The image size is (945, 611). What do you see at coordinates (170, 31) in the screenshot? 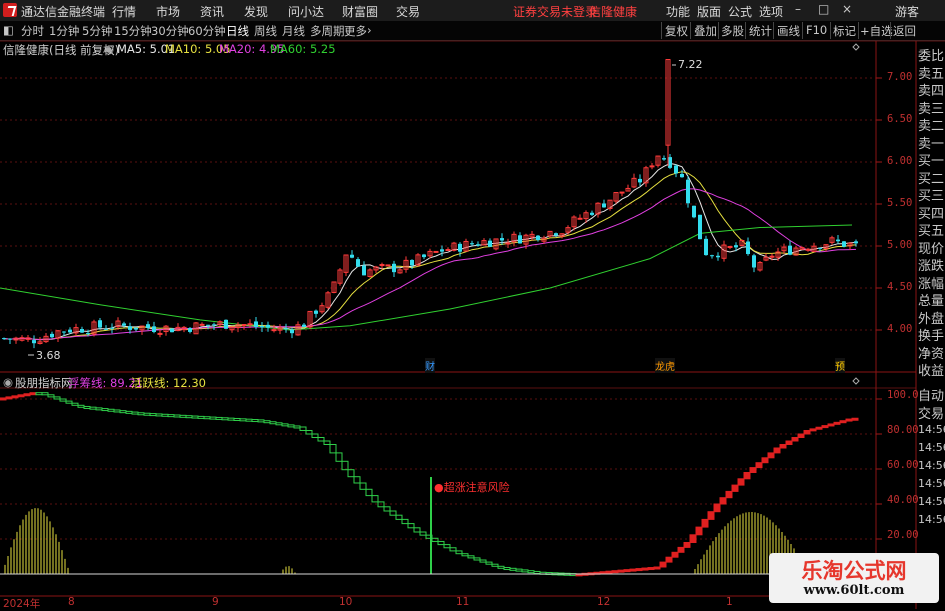
I see `period-30min: 30分钟` at bounding box center [170, 31].